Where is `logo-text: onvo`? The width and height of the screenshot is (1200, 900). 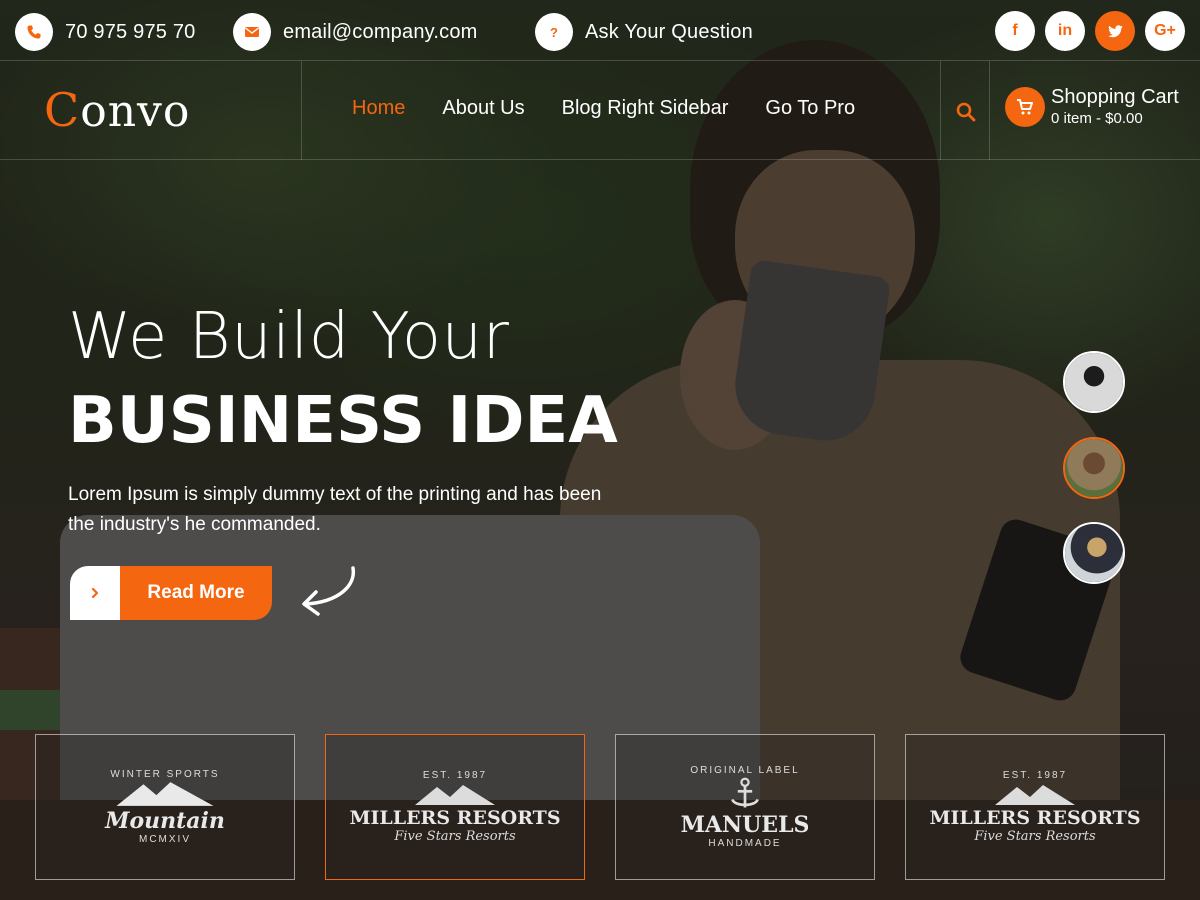 logo-text: onvo is located at coordinates (135, 111).